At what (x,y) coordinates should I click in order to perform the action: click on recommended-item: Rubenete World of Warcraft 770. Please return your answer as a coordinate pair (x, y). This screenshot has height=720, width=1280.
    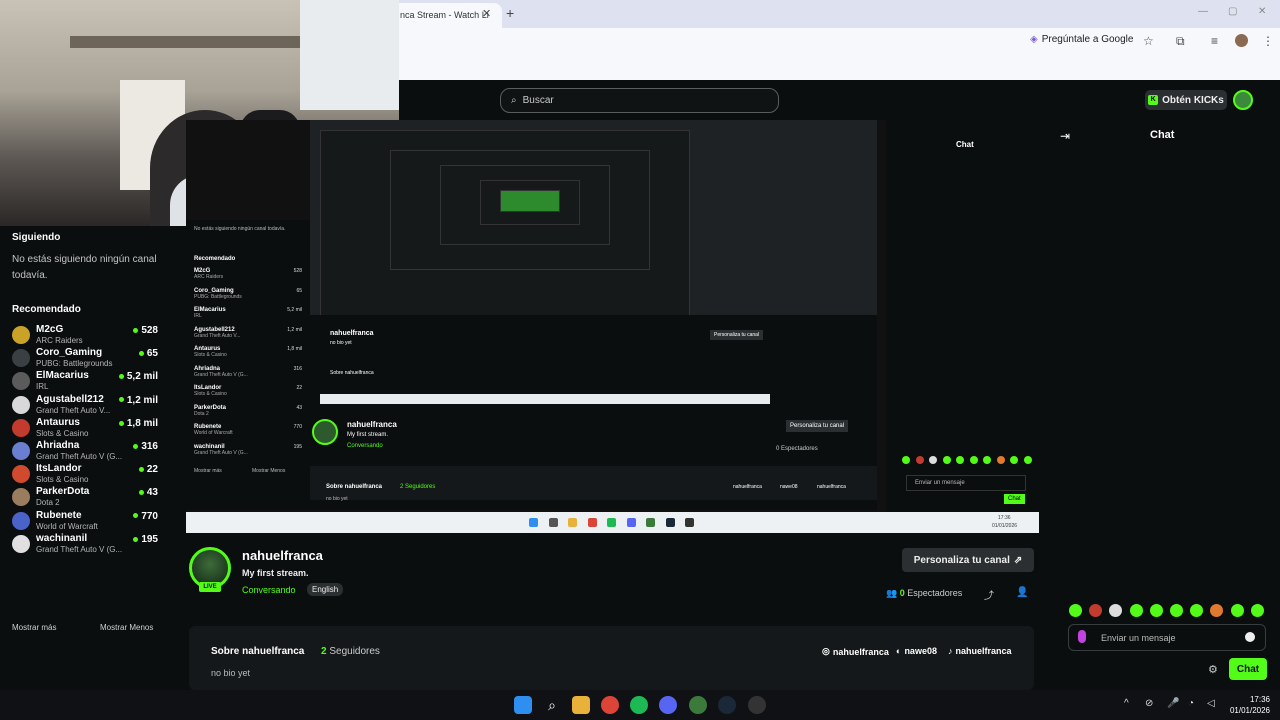
    Looking at the image, I should click on (97, 522).